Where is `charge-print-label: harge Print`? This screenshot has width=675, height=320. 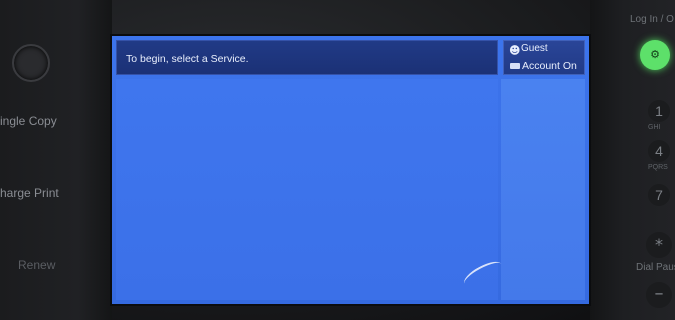 charge-print-label: harge Print is located at coordinates (29, 193).